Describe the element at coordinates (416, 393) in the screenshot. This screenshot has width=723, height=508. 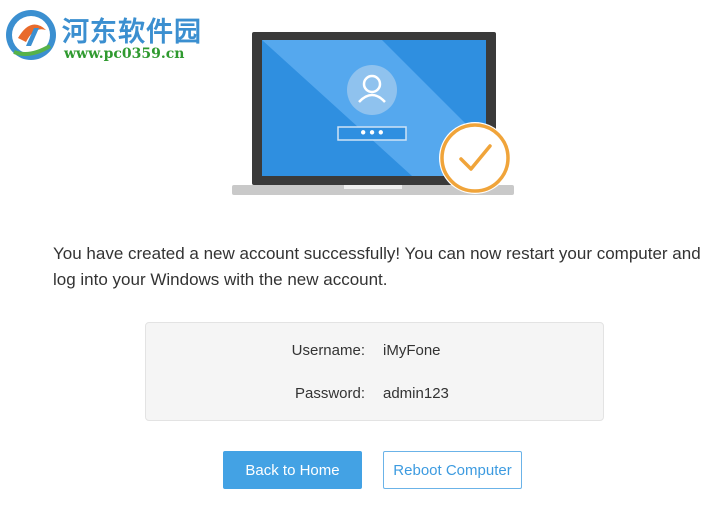
I see `password-value: admin123` at that location.